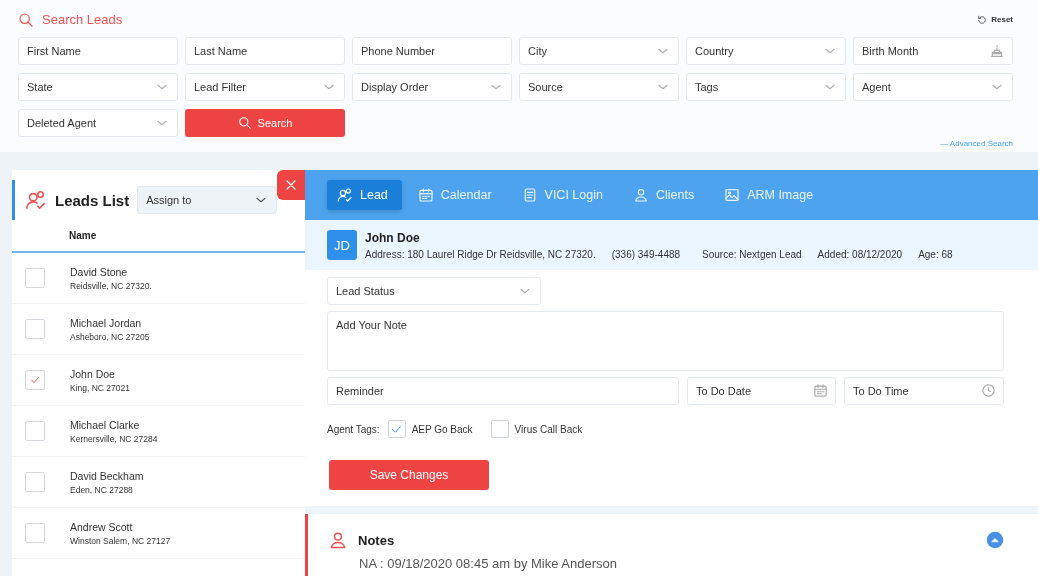 This screenshot has width=1038, height=576. What do you see at coordinates (599, 87) in the screenshot?
I see `dropdown: Source` at bounding box center [599, 87].